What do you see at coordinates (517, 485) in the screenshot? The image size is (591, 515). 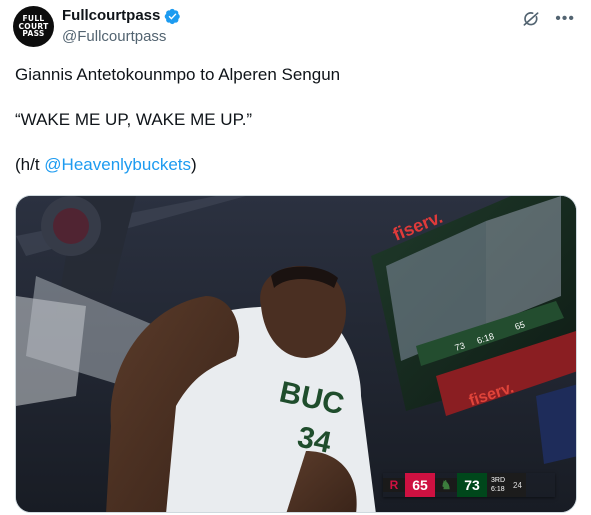 I see `shot-clock: 24` at bounding box center [517, 485].